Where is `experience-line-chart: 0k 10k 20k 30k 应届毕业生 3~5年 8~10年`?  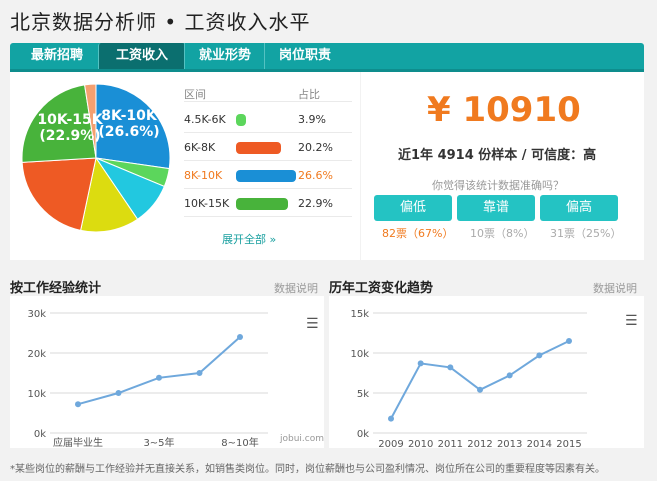 experience-line-chart: 0k 10k 20k 30k 应届毕业生 3~5年 8~10年 is located at coordinates (147, 378).